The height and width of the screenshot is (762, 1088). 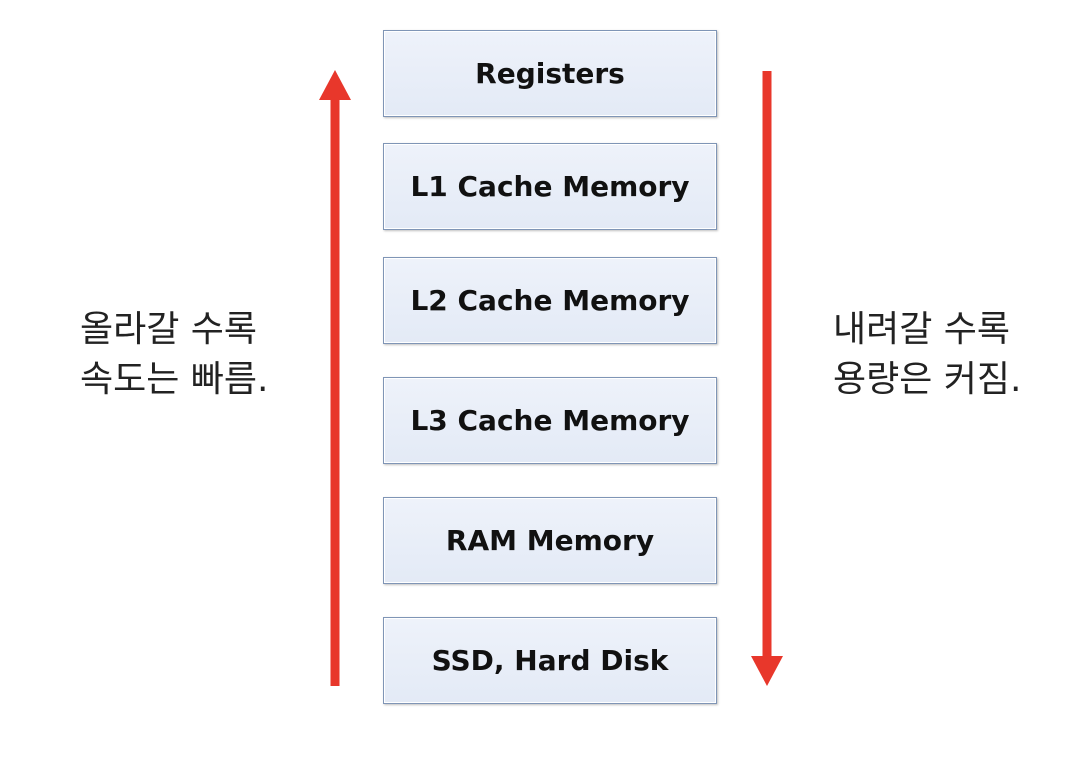 I want to click on level-label: L1 Cache Memory, so click(x=550, y=186).